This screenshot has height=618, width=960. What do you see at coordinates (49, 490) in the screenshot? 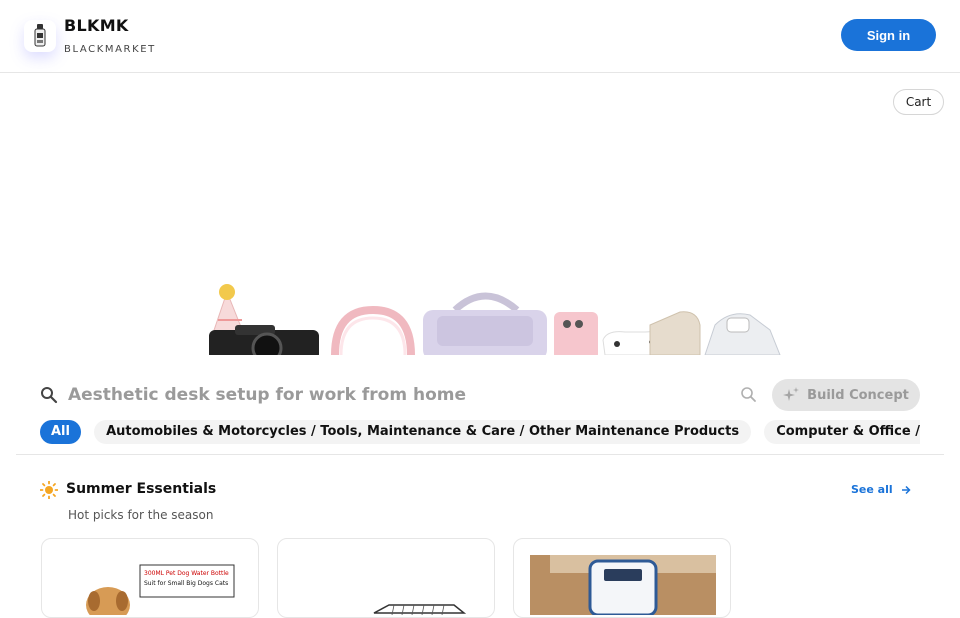
I see `sun-icon` at bounding box center [49, 490].